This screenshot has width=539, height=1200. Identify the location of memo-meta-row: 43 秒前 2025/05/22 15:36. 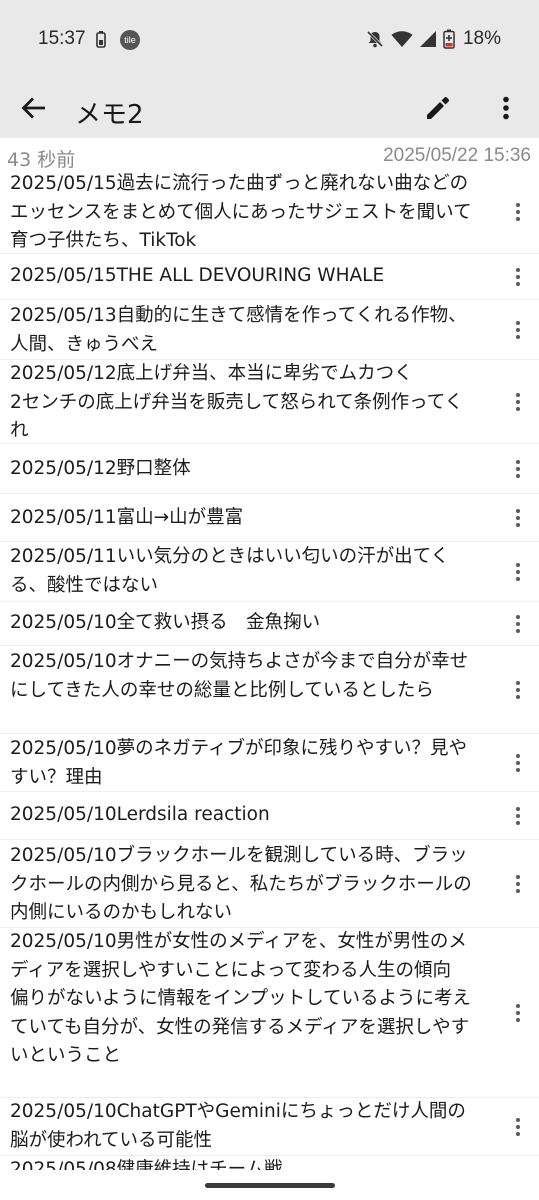
(269, 156).